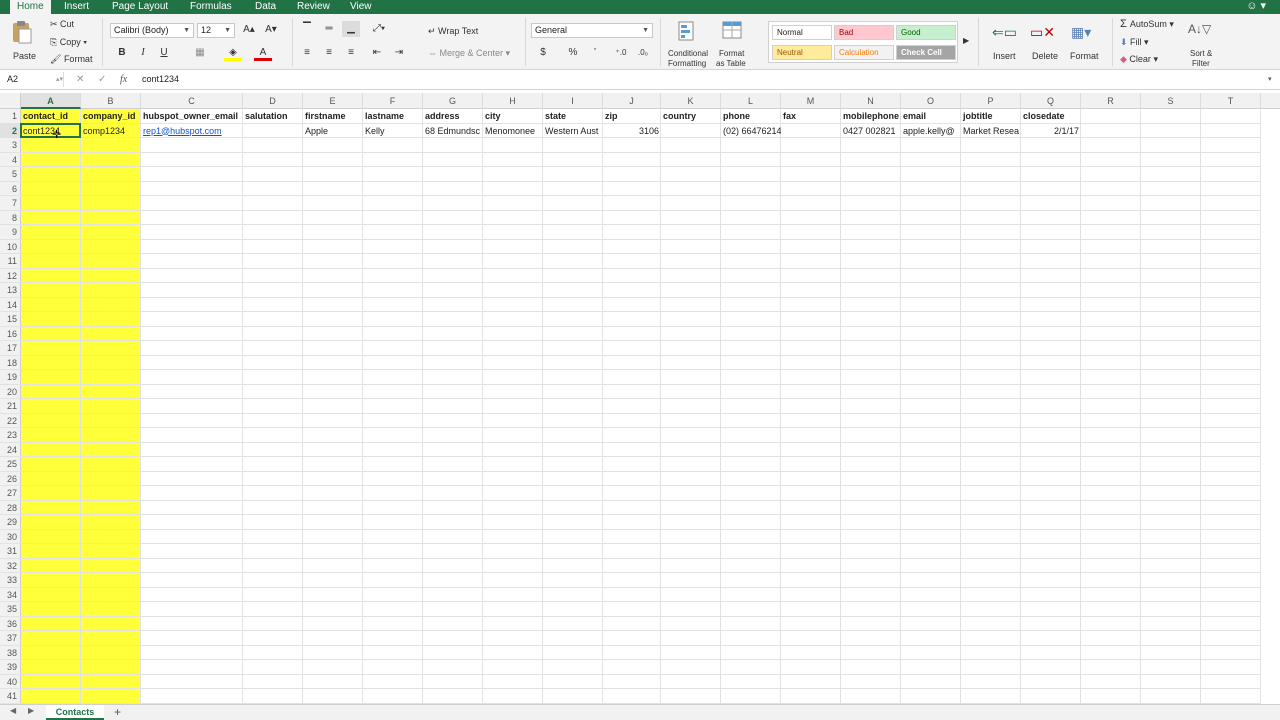  Describe the element at coordinates (690, 43) in the screenshot. I see `conditional-formatting-button: Conditional Formatting` at that location.